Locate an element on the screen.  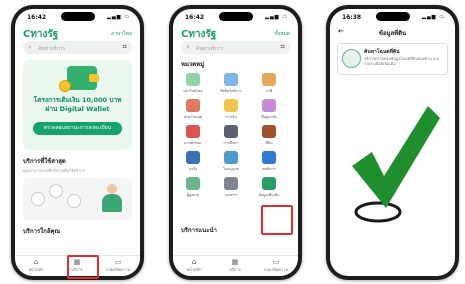
status-bar: 16:42 ▂▄▆ ▭ is located at coordinates (77, 17).